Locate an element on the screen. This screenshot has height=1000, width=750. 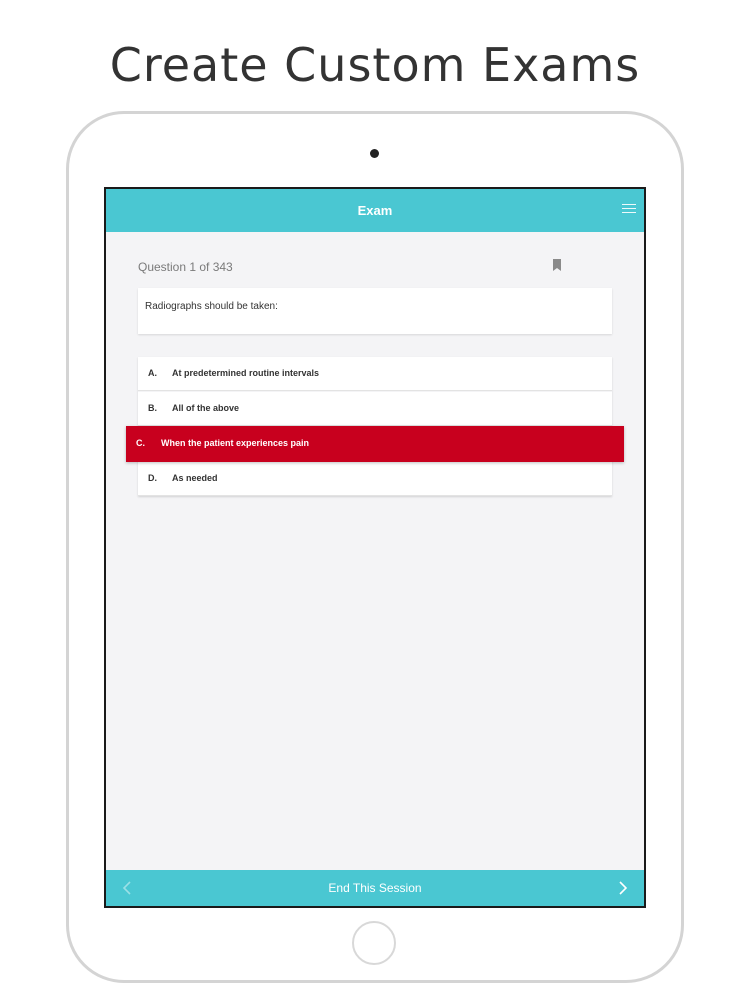
end-session-button: End This Session is located at coordinates (375, 888).